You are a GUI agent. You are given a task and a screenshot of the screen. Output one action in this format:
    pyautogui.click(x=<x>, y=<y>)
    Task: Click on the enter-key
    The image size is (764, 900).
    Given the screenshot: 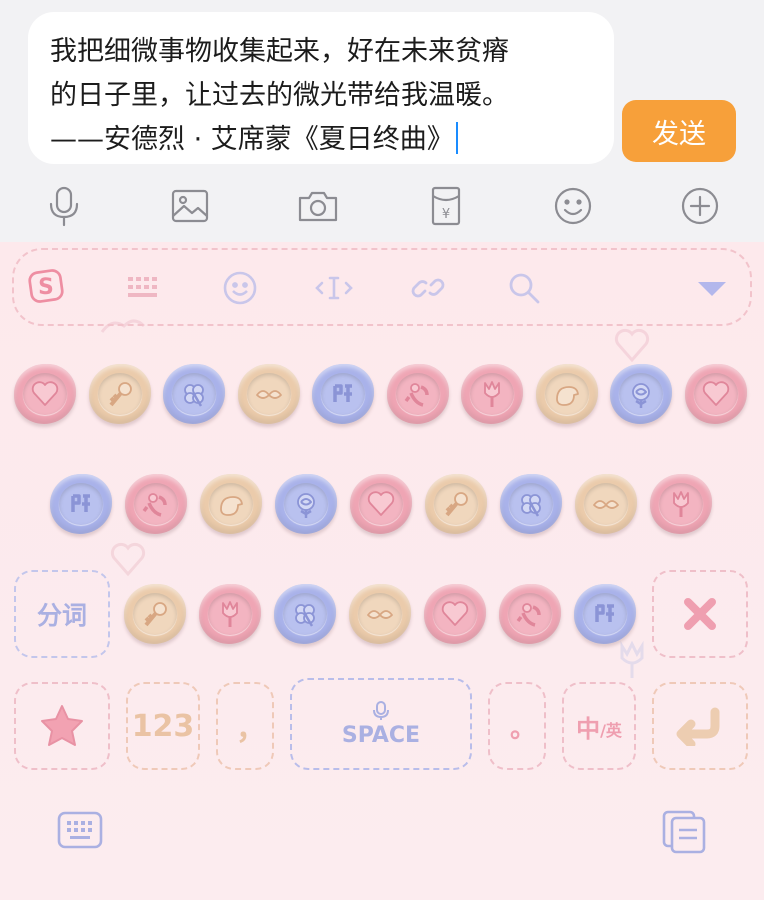 What is the action you would take?
    pyautogui.click(x=700, y=726)
    